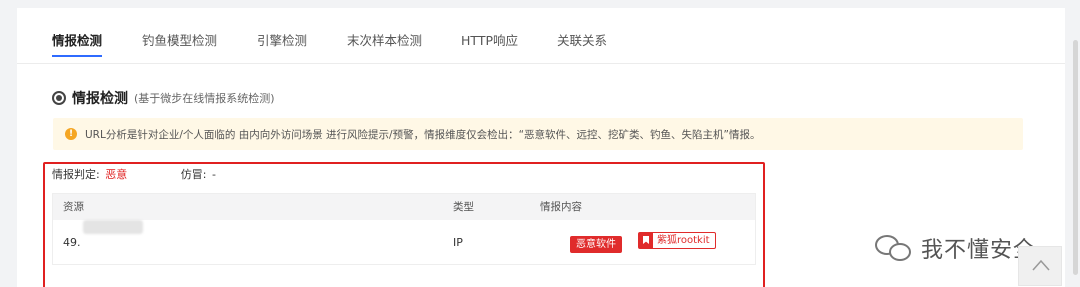  What do you see at coordinates (71, 134) in the screenshot?
I see `info-icon: !` at bounding box center [71, 134].